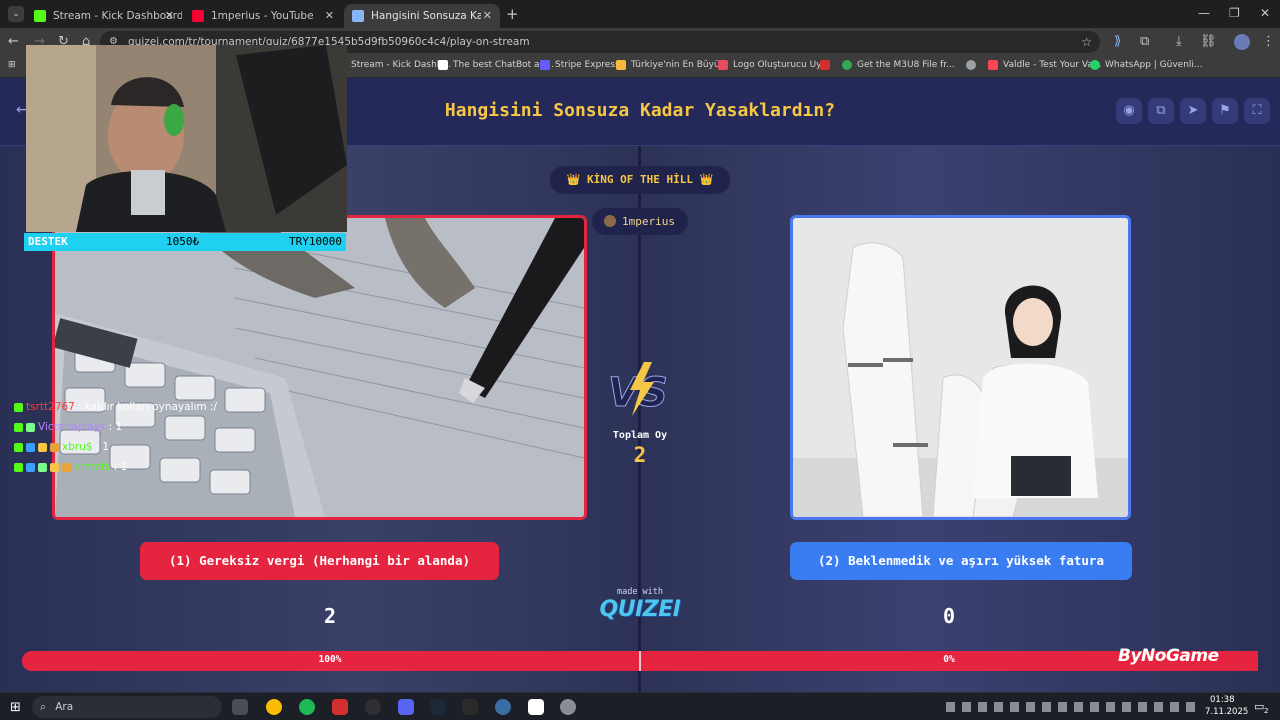 Image resolution: width=1280 pixels, height=720 pixels. What do you see at coordinates (1257, 111) in the screenshot?
I see `fullscreen-icon: ⛶` at bounding box center [1257, 111].